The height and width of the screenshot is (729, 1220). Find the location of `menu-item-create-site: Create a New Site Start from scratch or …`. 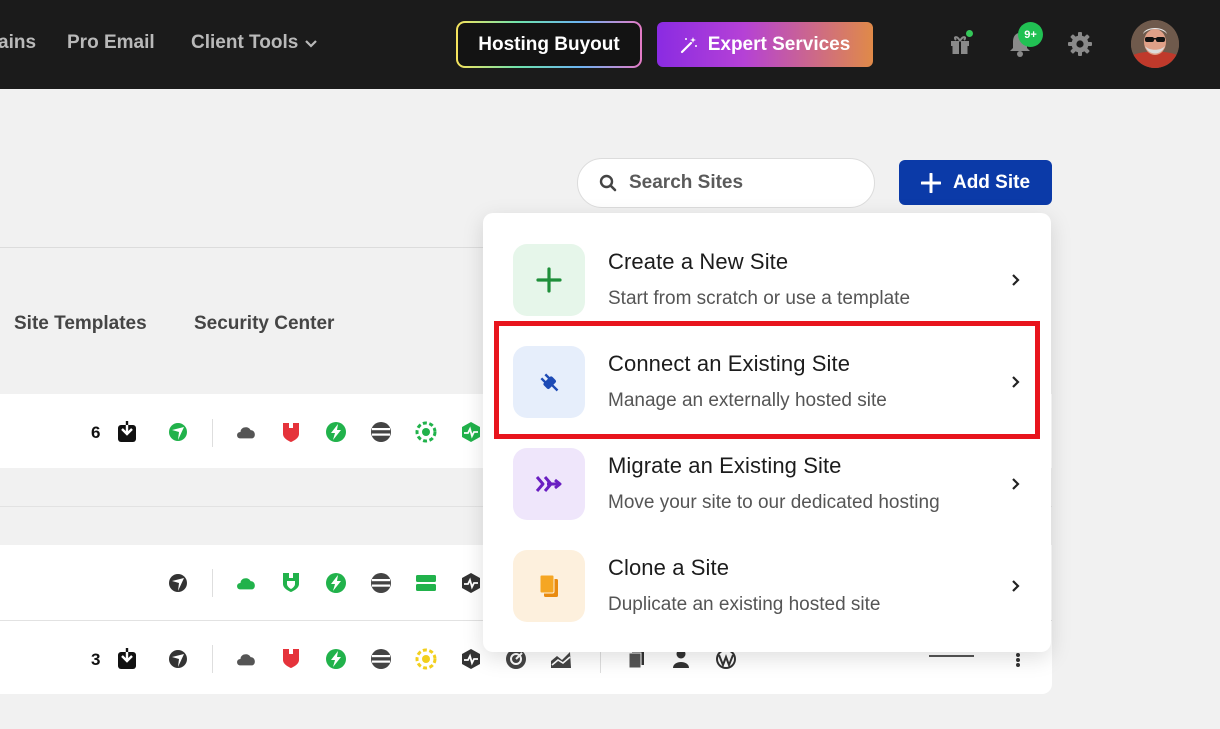

menu-item-create-site: Create a New Site Start from scratch or … is located at coordinates (768, 281).